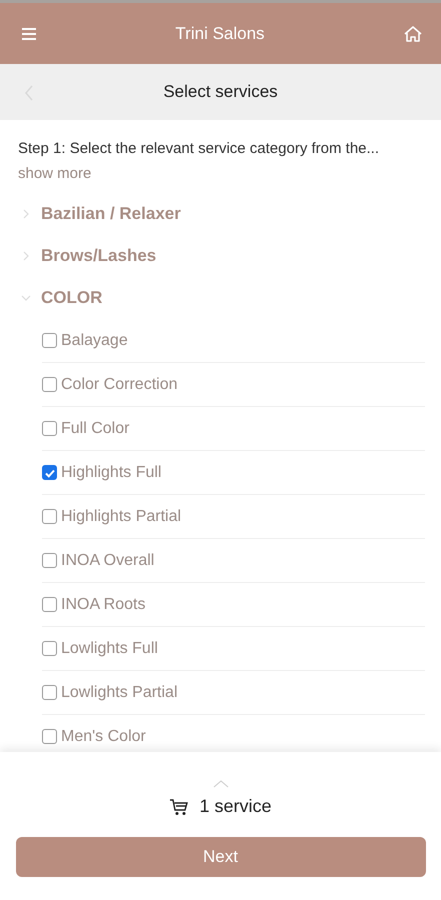 The height and width of the screenshot is (900, 441). What do you see at coordinates (233, 385) in the screenshot?
I see `service-option: Color Correction` at bounding box center [233, 385].